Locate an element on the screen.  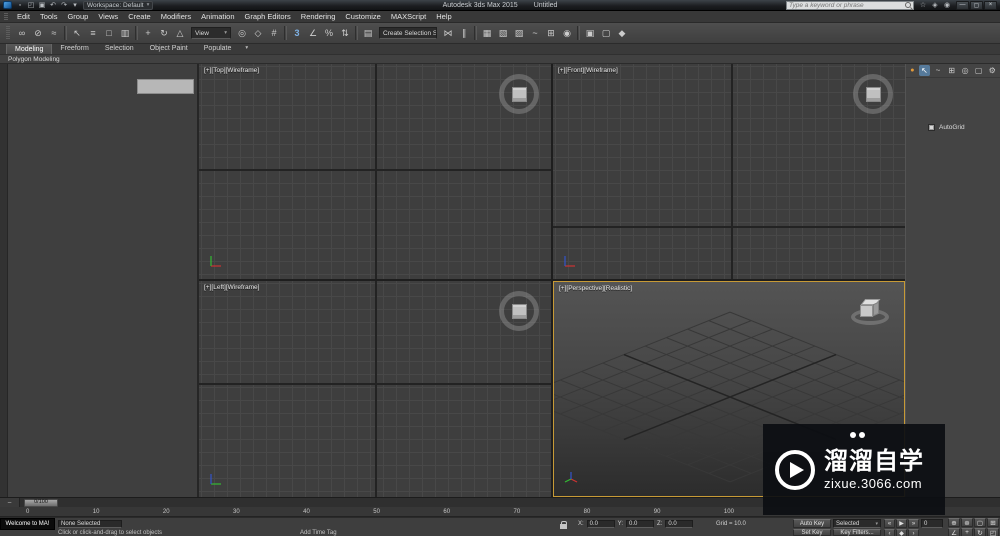
zoom-extents-icon: ▢ is located at coordinates (980, 522).